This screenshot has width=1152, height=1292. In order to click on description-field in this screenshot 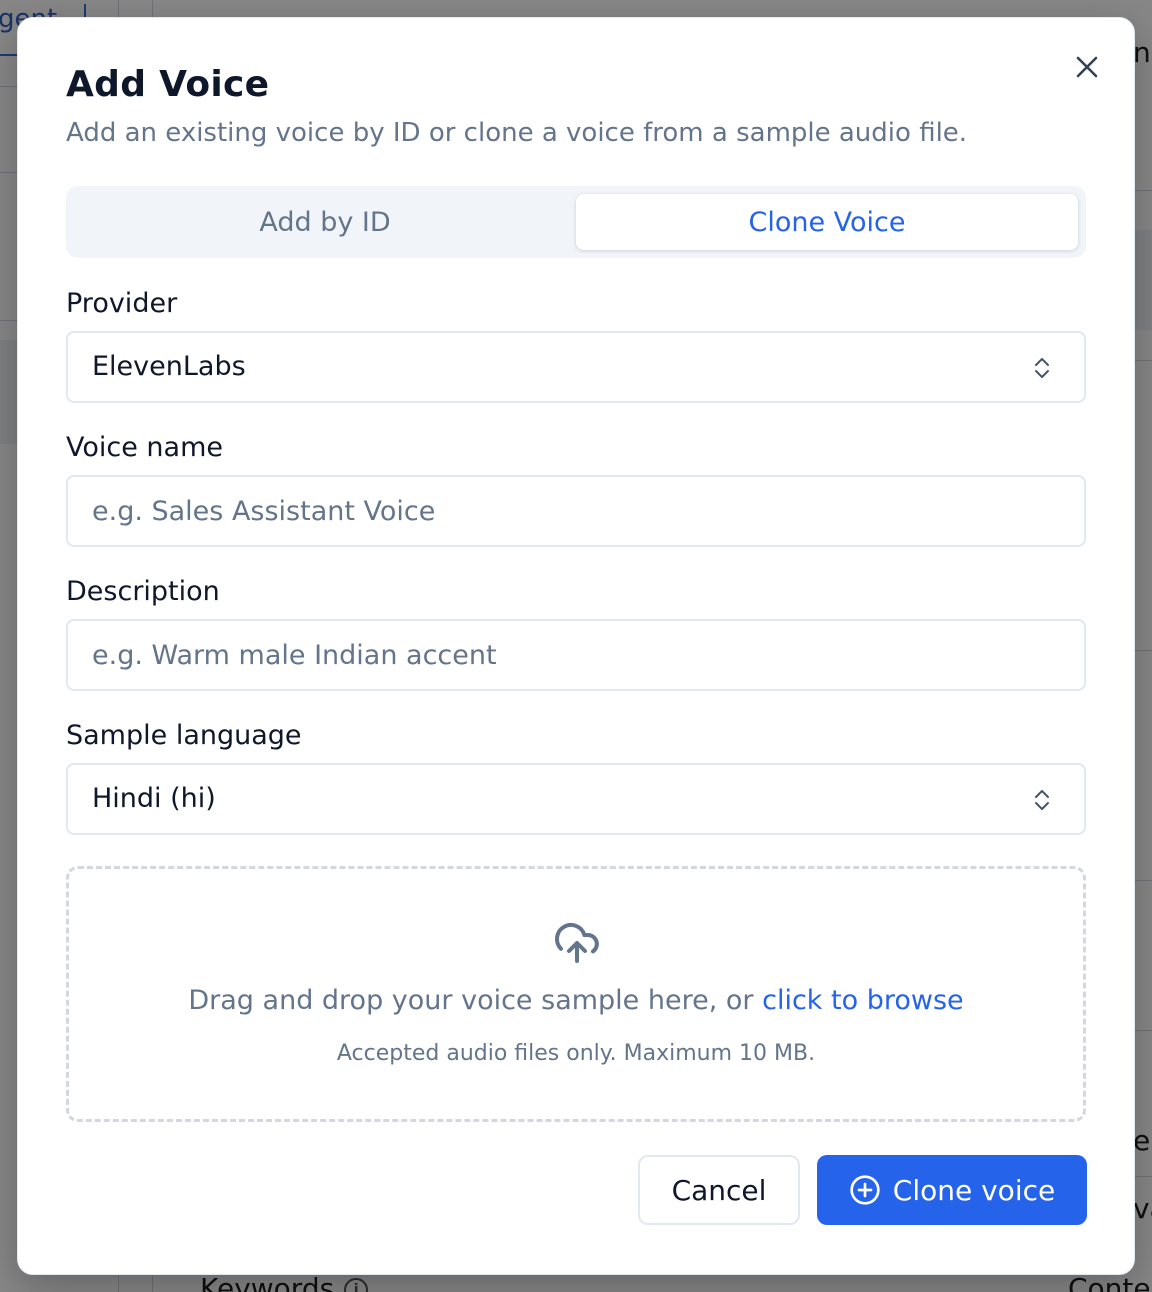, I will do `click(576, 655)`.